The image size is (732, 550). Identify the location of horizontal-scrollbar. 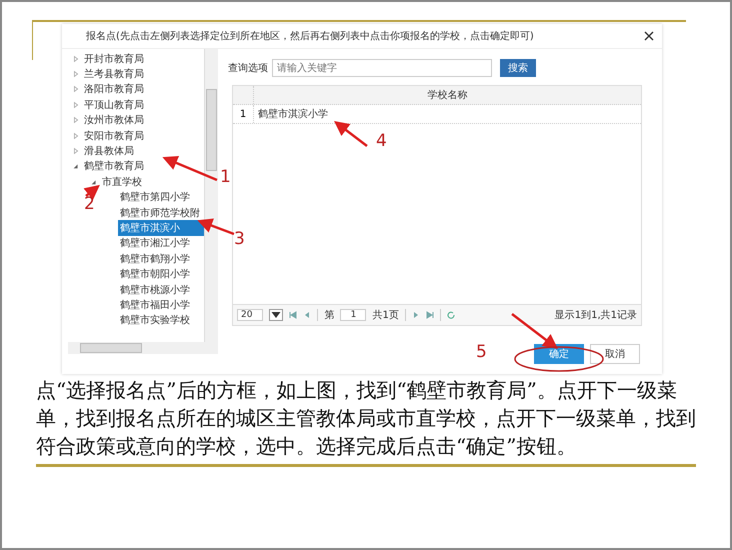
(143, 348).